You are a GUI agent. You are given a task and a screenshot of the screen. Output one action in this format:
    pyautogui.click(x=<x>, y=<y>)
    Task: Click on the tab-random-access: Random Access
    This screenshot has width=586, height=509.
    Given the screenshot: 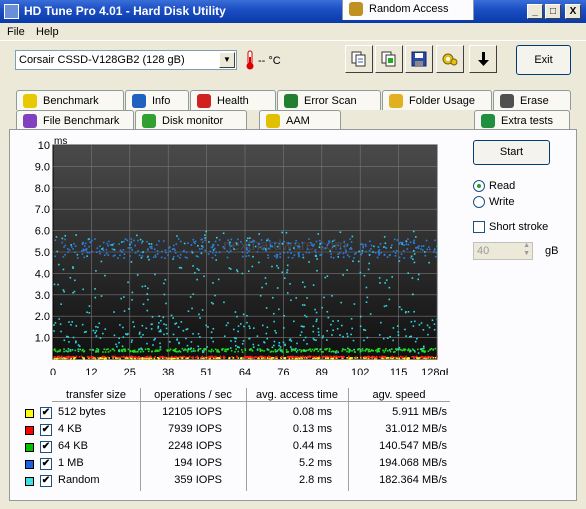 What is the action you would take?
    pyautogui.click(x=408, y=10)
    